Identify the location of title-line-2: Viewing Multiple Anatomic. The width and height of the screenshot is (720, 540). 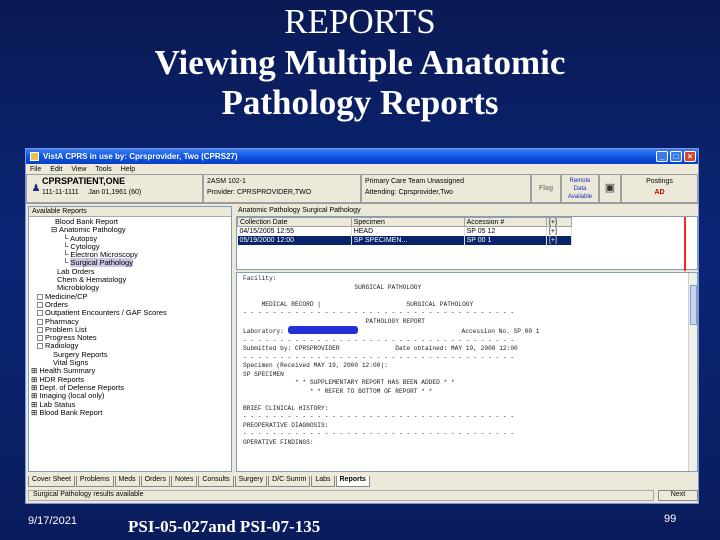
(360, 62).